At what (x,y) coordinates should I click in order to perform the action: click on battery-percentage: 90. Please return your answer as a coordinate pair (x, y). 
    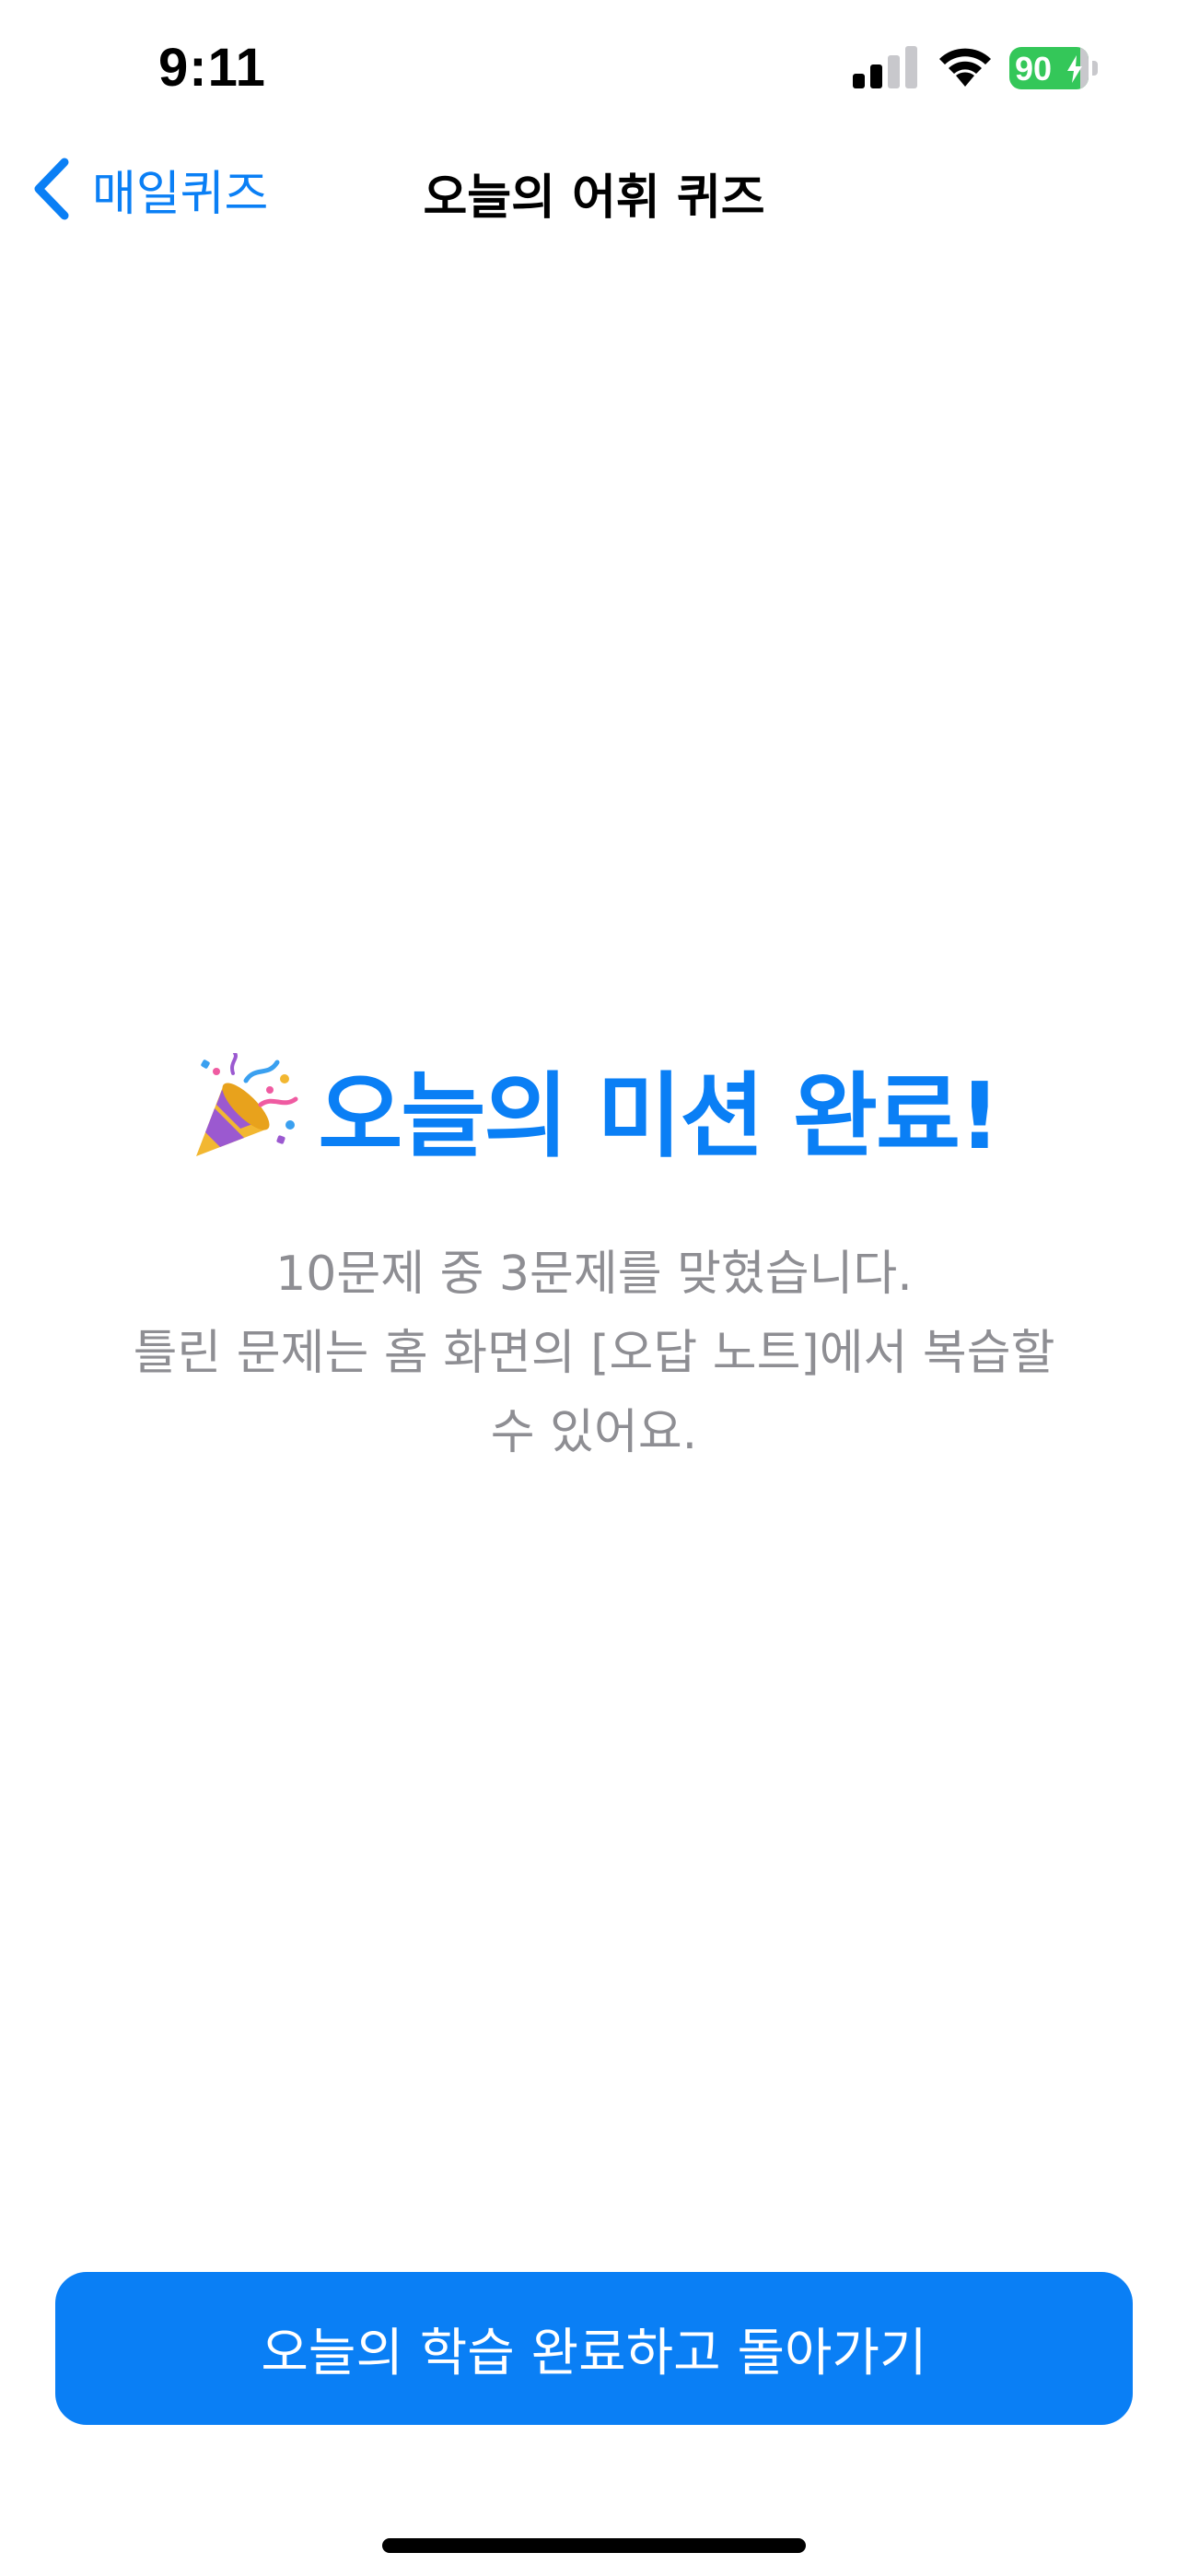
    Looking at the image, I should click on (1034, 69).